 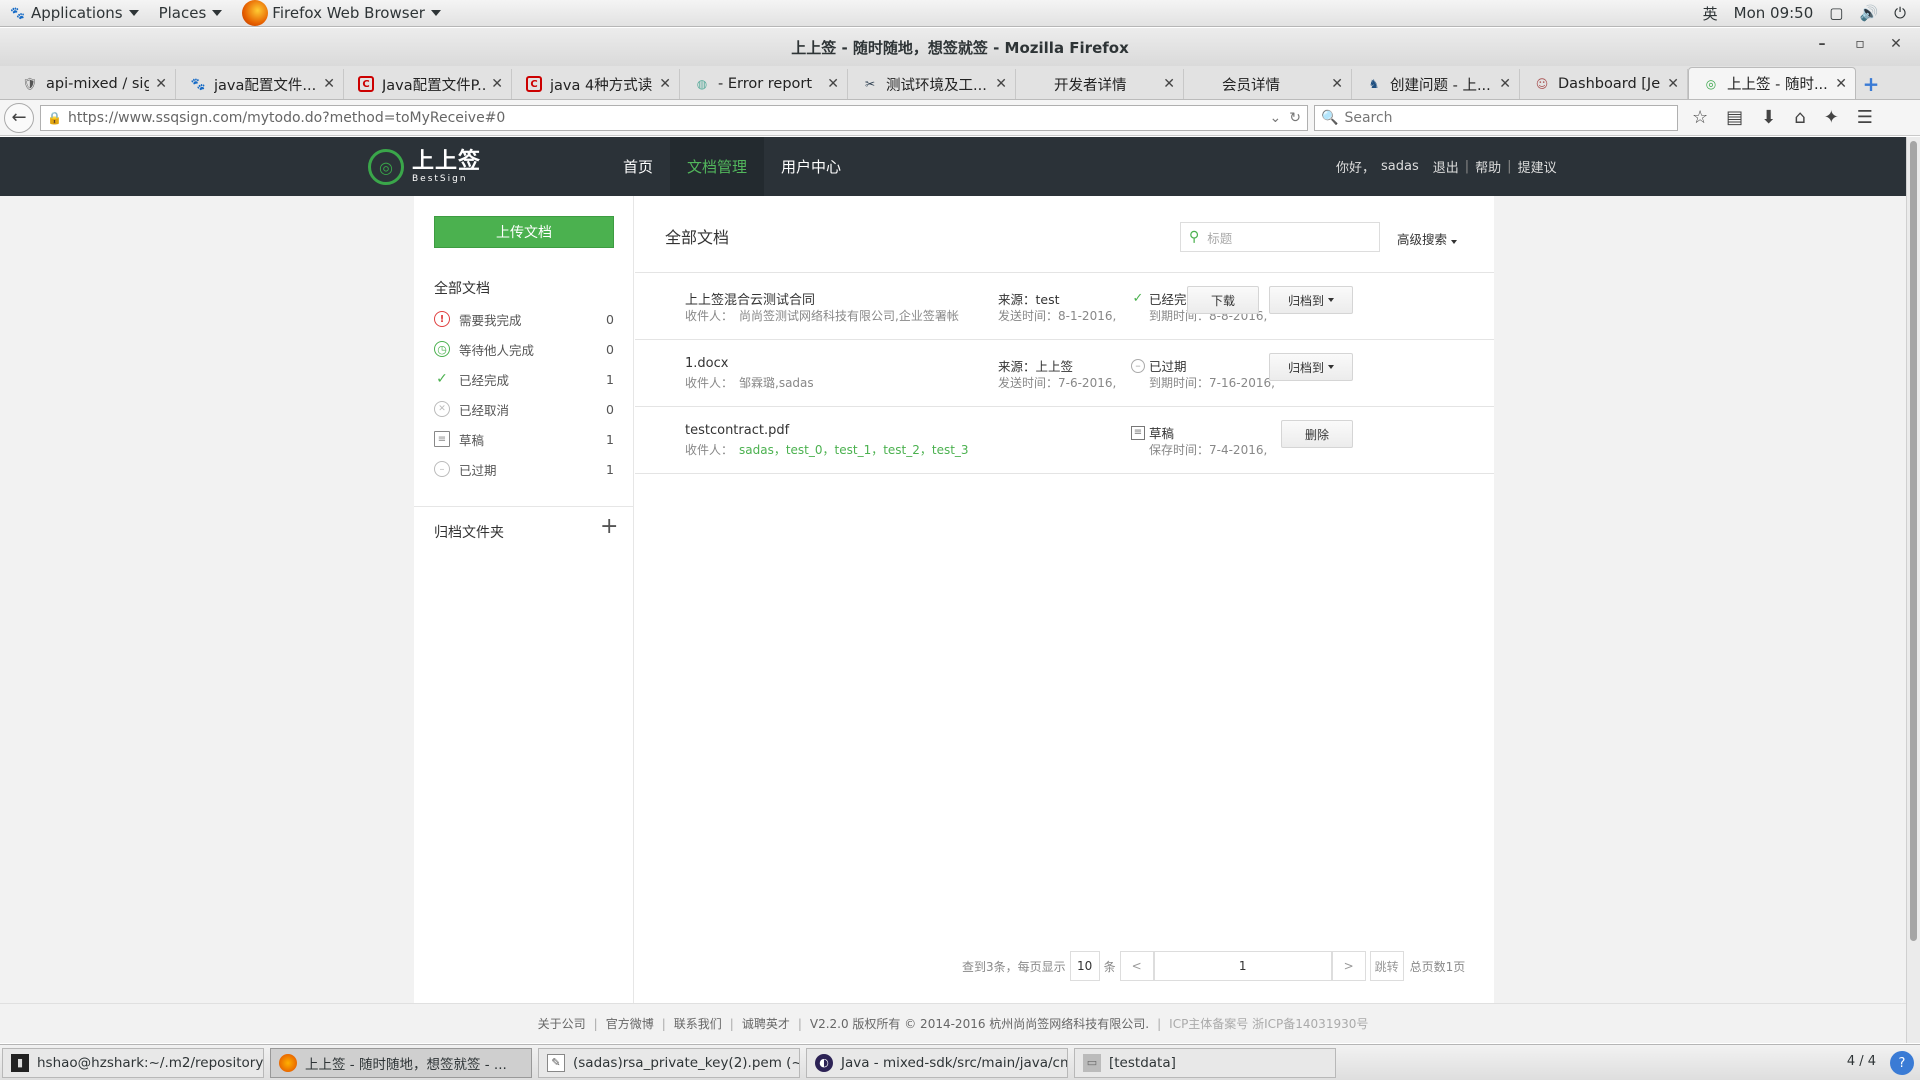 I want to click on page-scrollbar, so click(x=1913, y=590).